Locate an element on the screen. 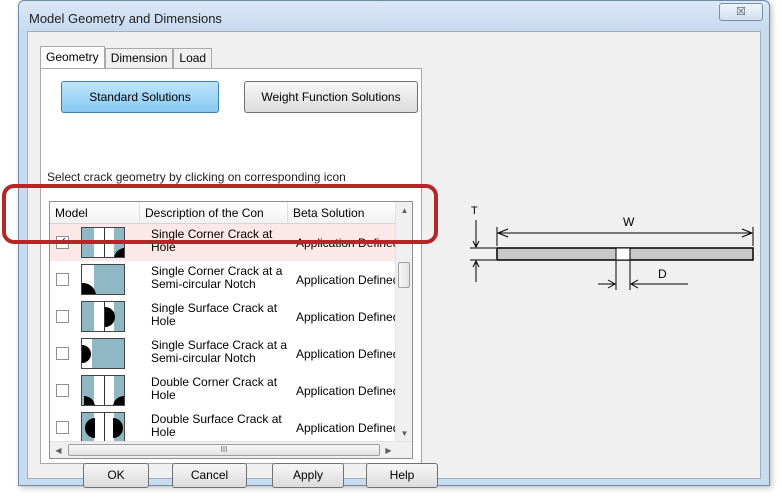 This screenshot has width=782, height=500. surface-crack-at-hole-icon is located at coordinates (103, 316).